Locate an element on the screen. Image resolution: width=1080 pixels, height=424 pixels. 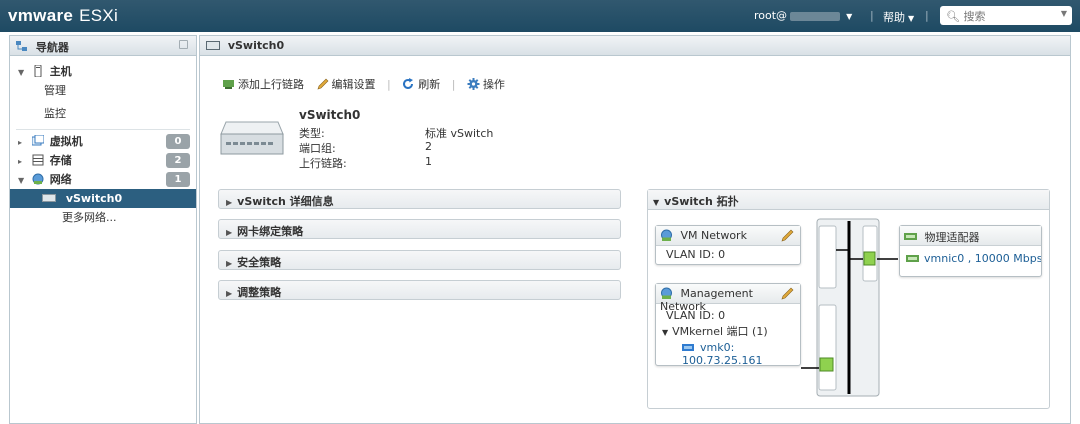
collapse-icon is located at coordinates (183, 44).